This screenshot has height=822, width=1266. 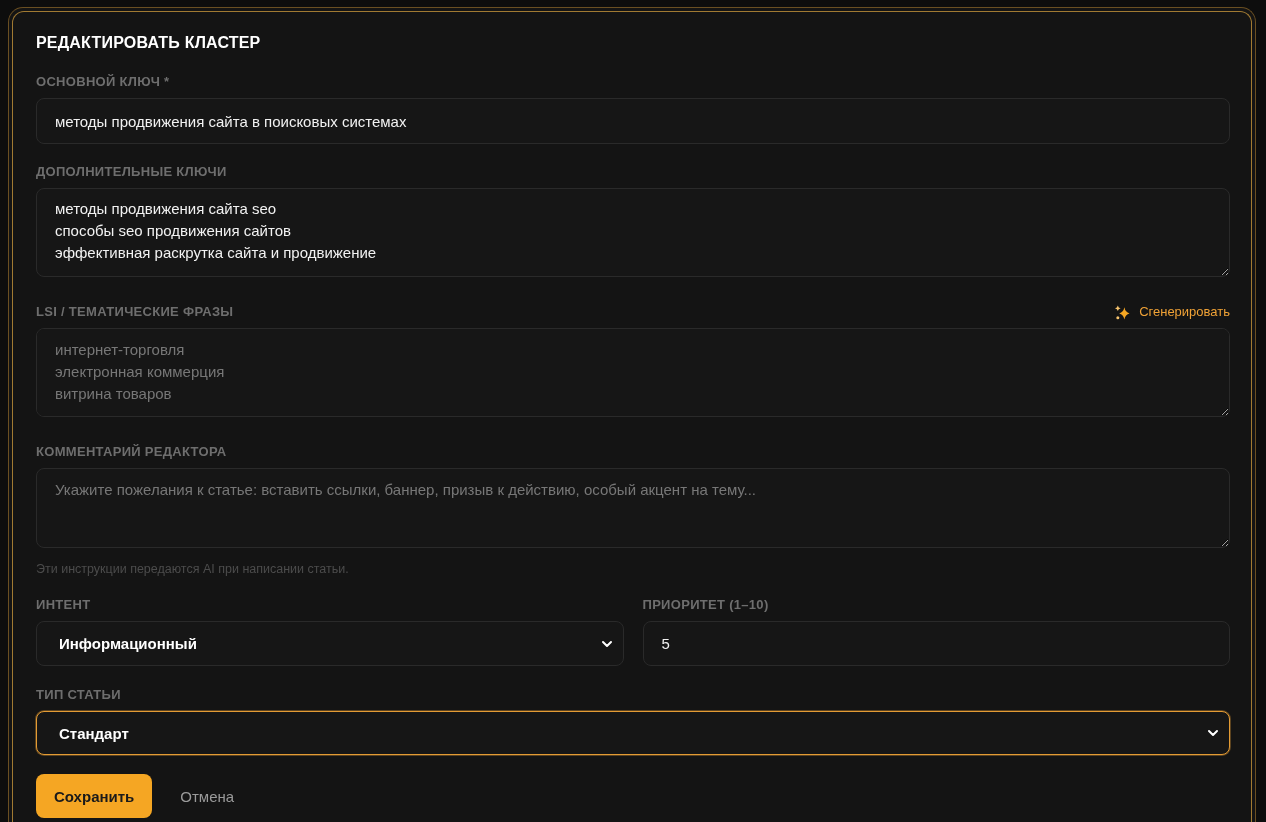 I want to click on field-label: КОММЕНТАРИЙ РЕДАКТОРА, so click(x=131, y=452).